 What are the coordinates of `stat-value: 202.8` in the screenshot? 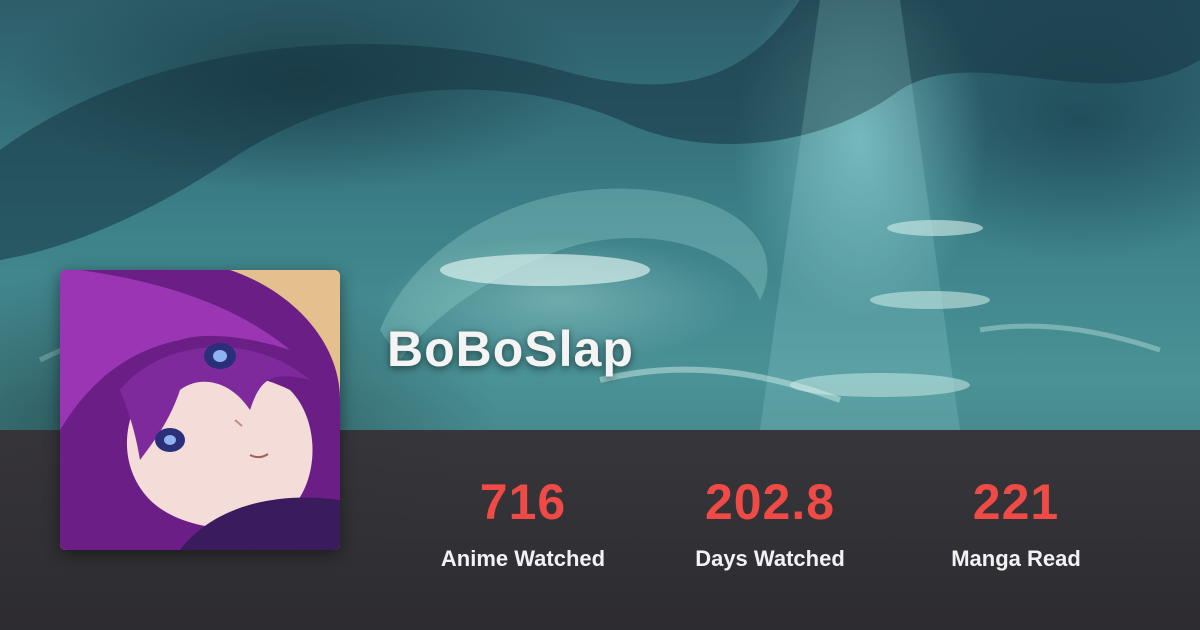 It's located at (770, 502).